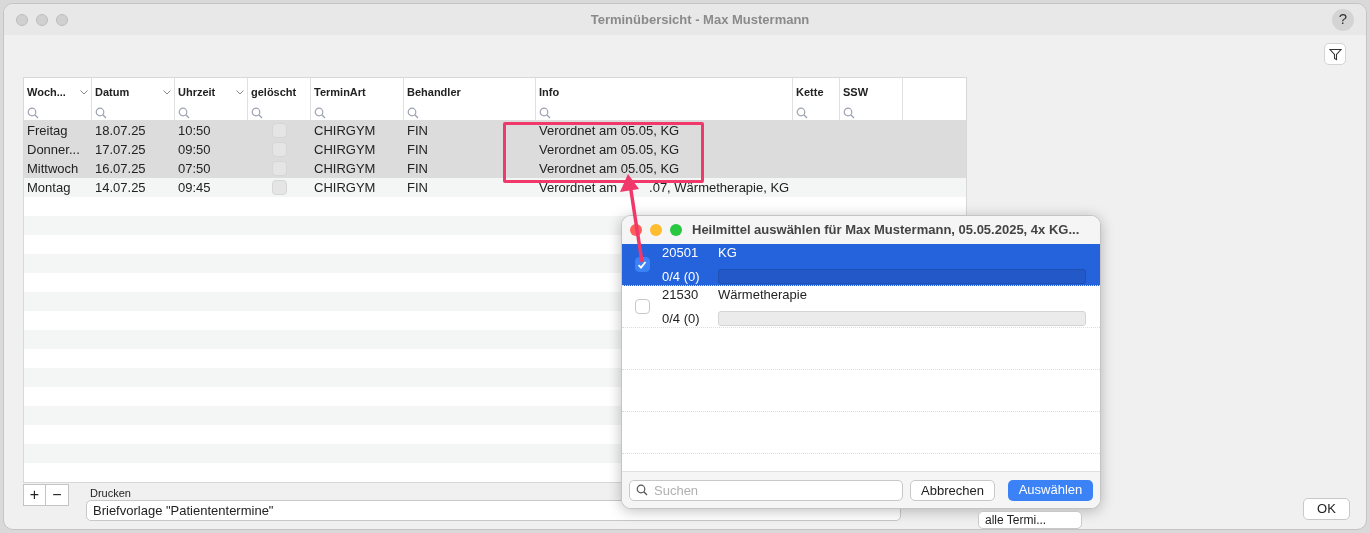  I want to click on column-header: gelöscht, so click(279, 99).